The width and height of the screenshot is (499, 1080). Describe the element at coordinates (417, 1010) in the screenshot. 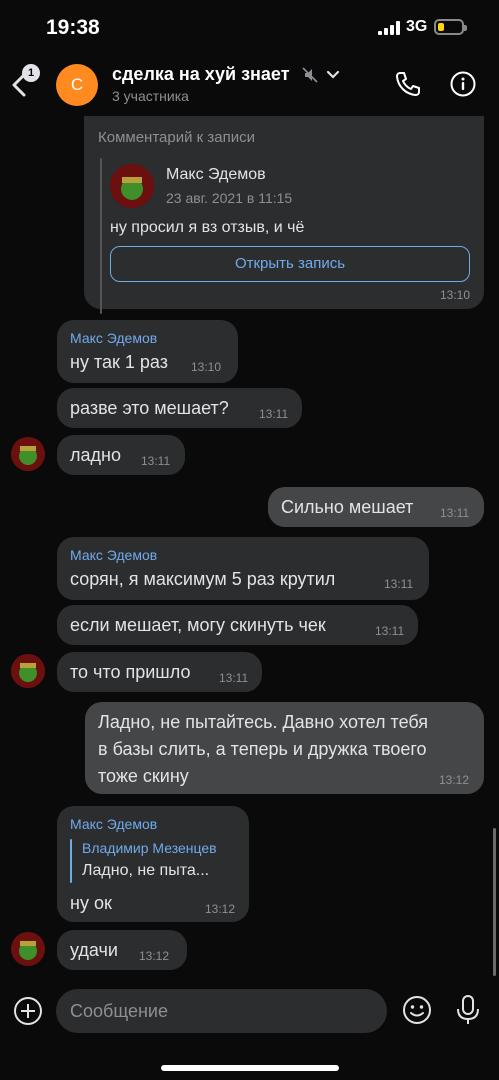

I see `emoji-icon` at that location.